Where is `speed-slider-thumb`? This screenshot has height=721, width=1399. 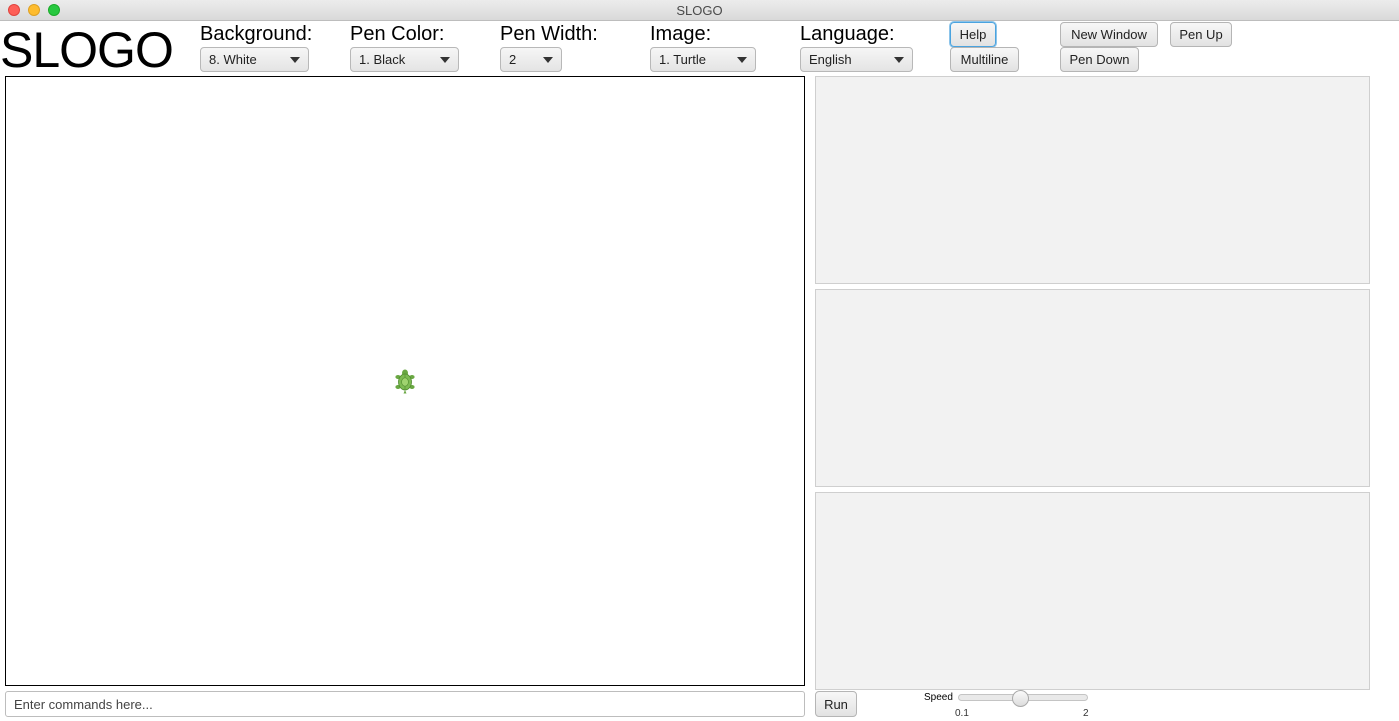 speed-slider-thumb is located at coordinates (1020, 698).